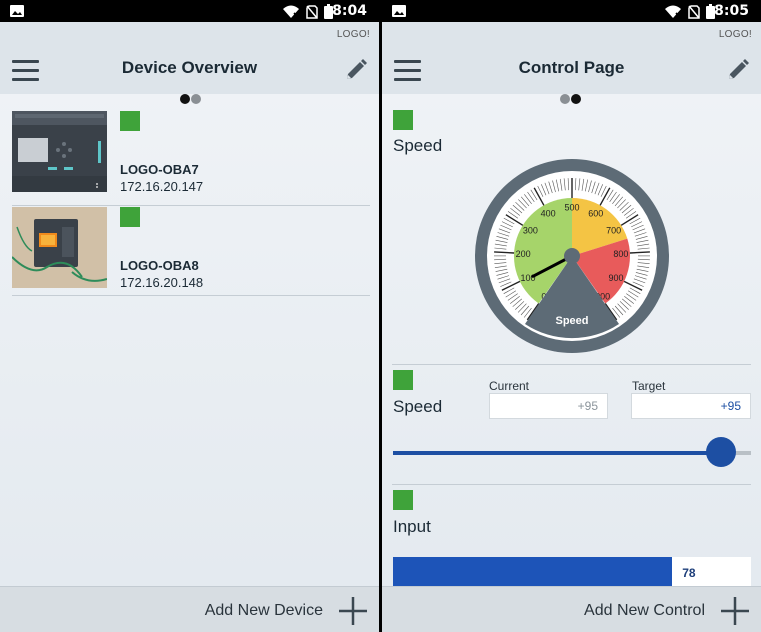 The image size is (761, 632). Describe the element at coordinates (418, 406) in the screenshot. I see `speed-control-label: Speed` at that location.